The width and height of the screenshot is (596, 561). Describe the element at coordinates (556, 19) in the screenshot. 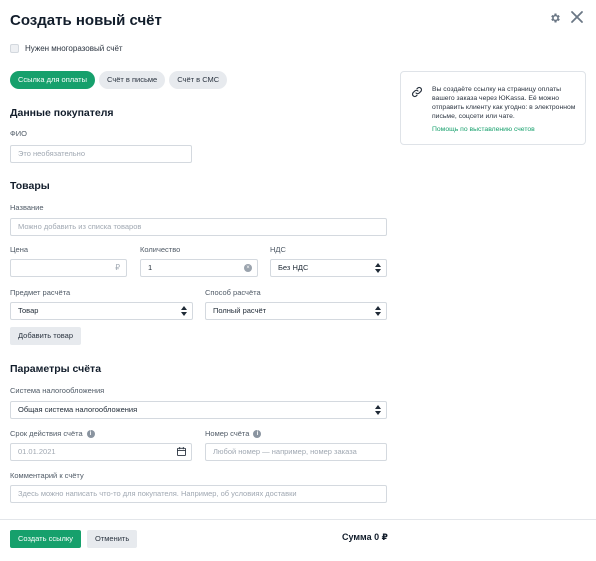

I see `gear-icon` at that location.